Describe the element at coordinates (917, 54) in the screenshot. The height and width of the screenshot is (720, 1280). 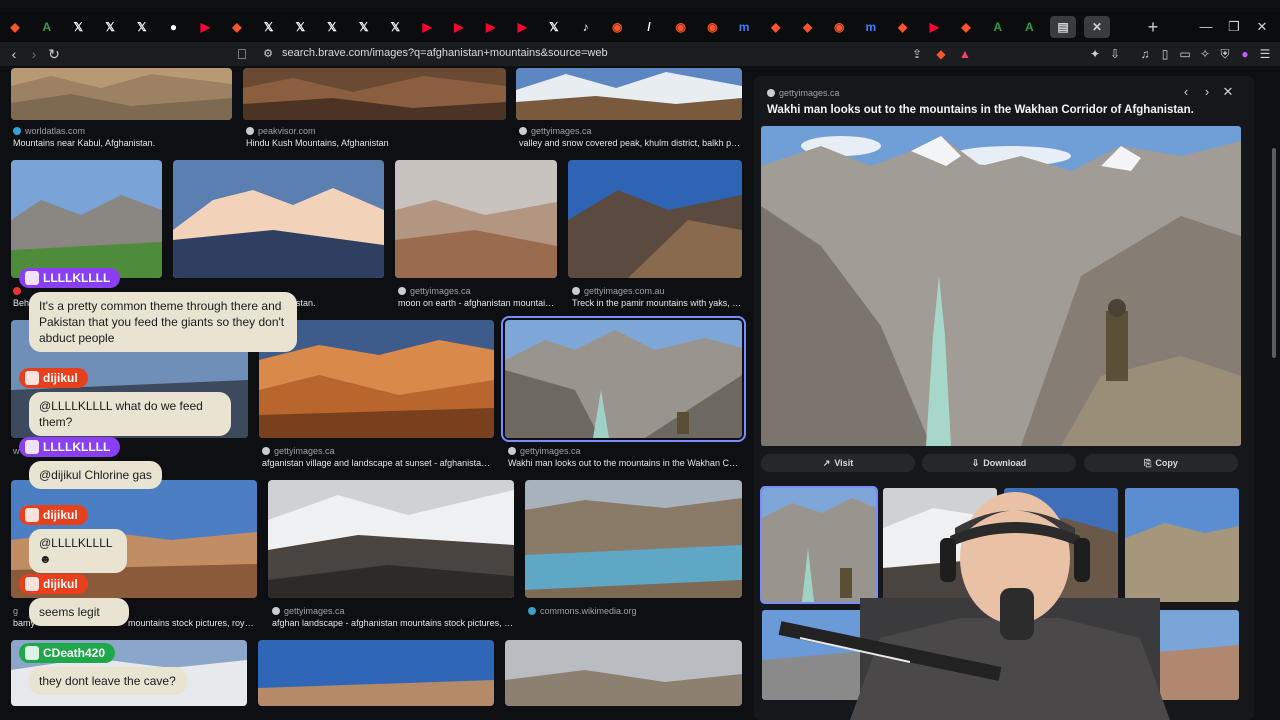
I see `share-icon: ⇪` at that location.